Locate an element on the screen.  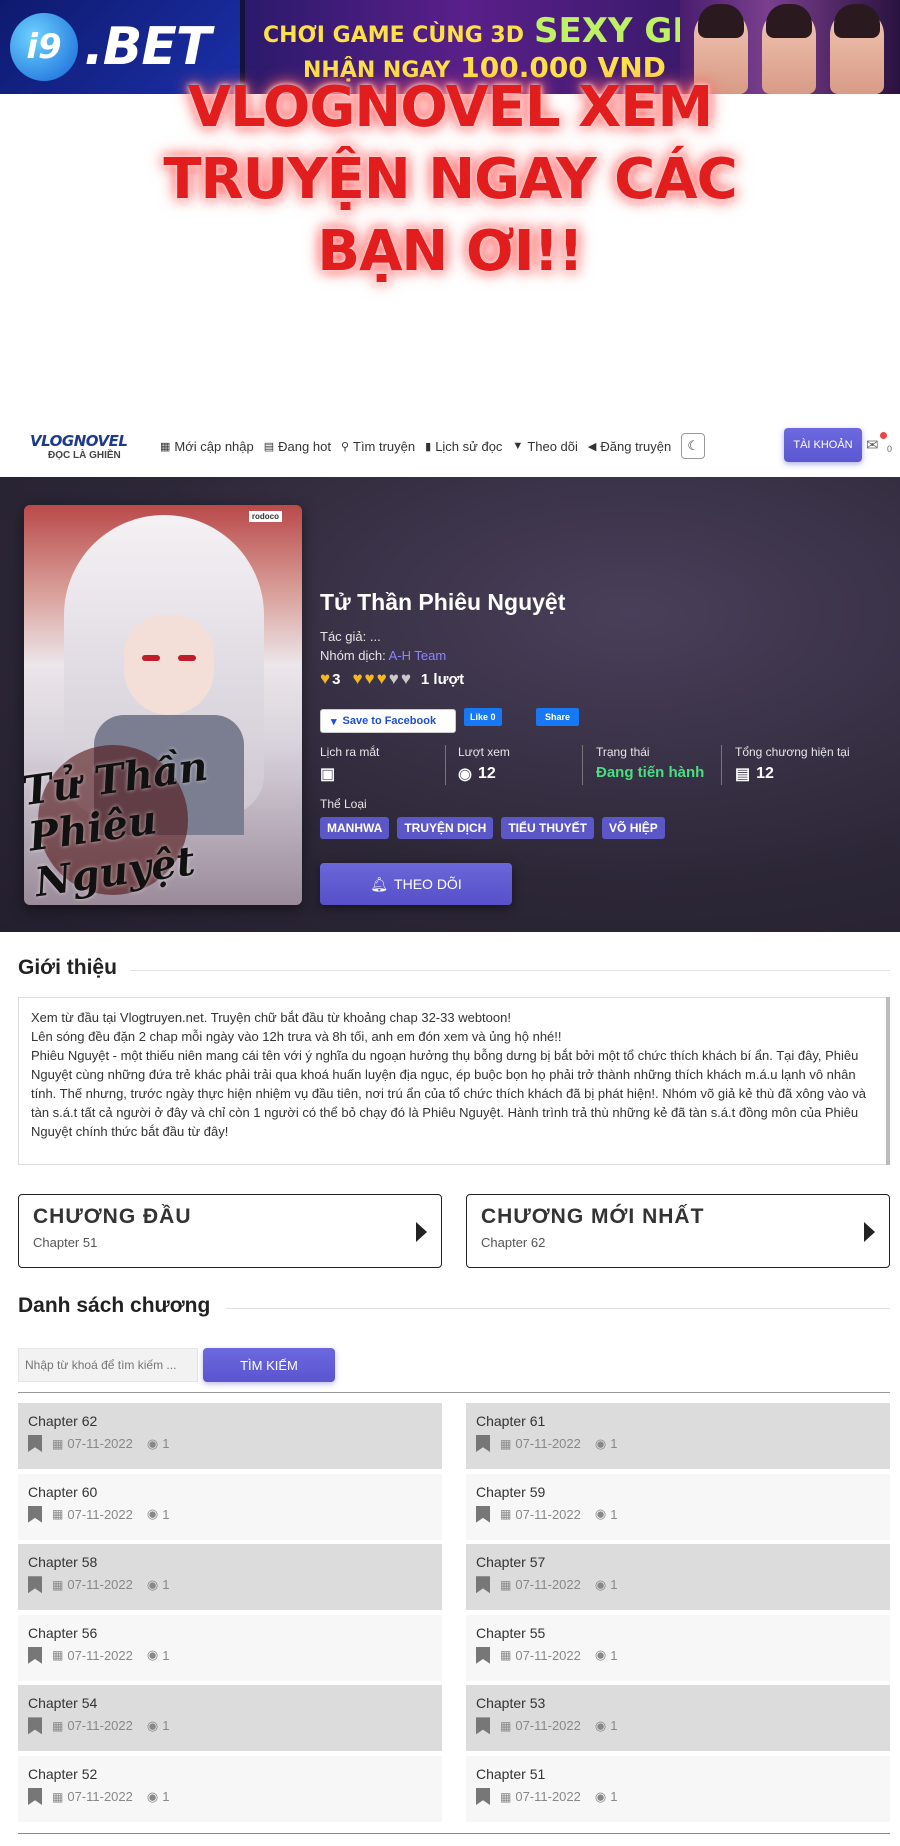
site-logo: VLOGNOVEL ĐỌC LÀ GHIỀN is located at coordinates (85, 446).